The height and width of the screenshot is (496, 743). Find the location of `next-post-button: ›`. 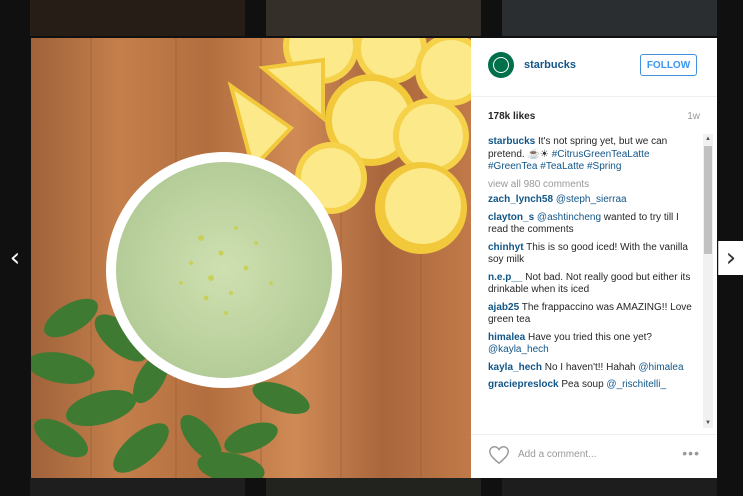

next-post-button: › is located at coordinates (730, 258).